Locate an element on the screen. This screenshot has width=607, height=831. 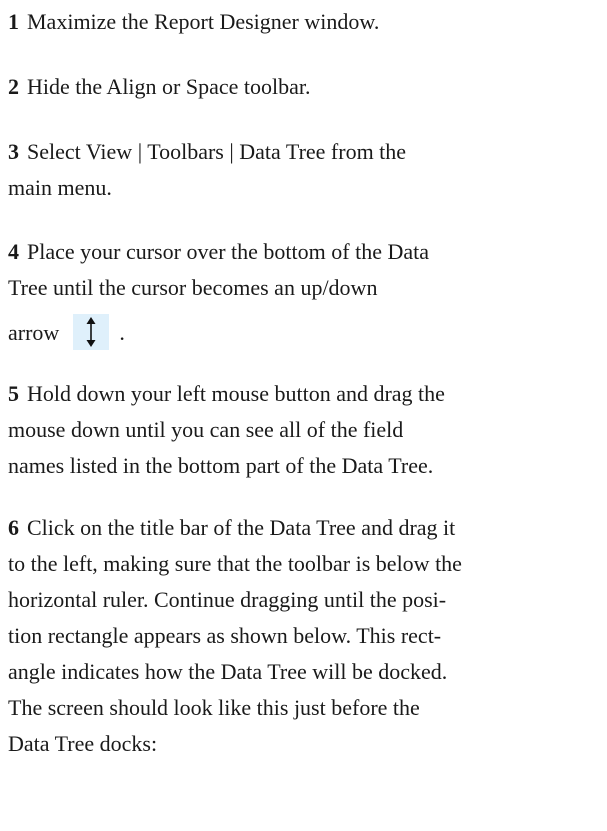
step-text: . is located at coordinates (122, 332).